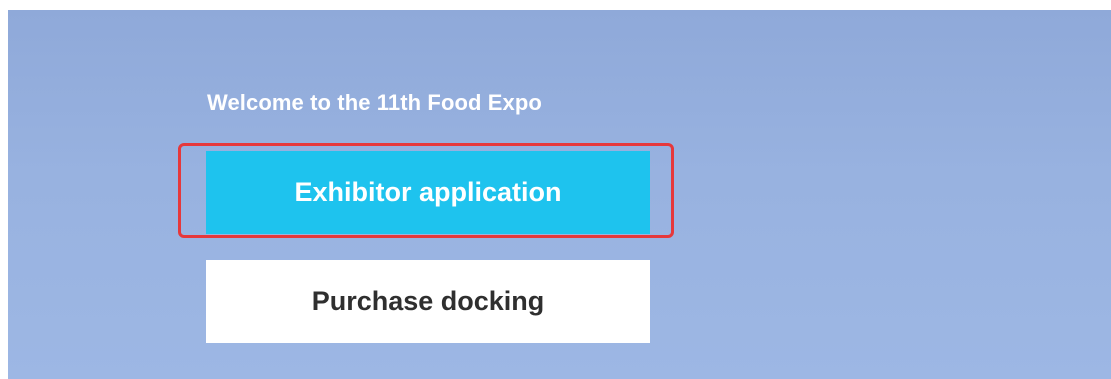  I want to click on purchase-docking-button: Purchase docking, so click(428, 301).